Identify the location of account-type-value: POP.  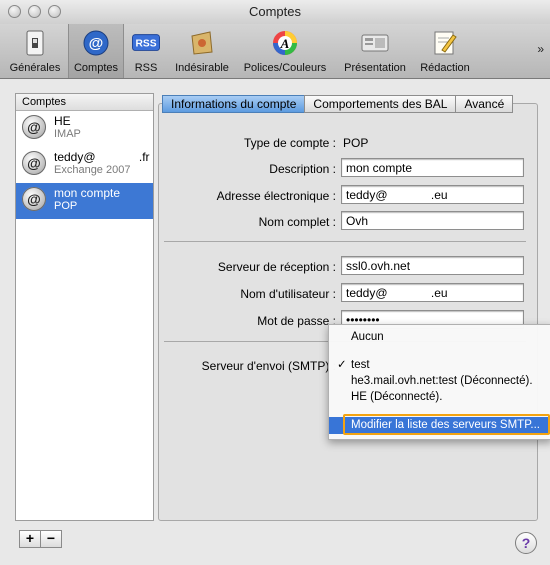
(356, 143).